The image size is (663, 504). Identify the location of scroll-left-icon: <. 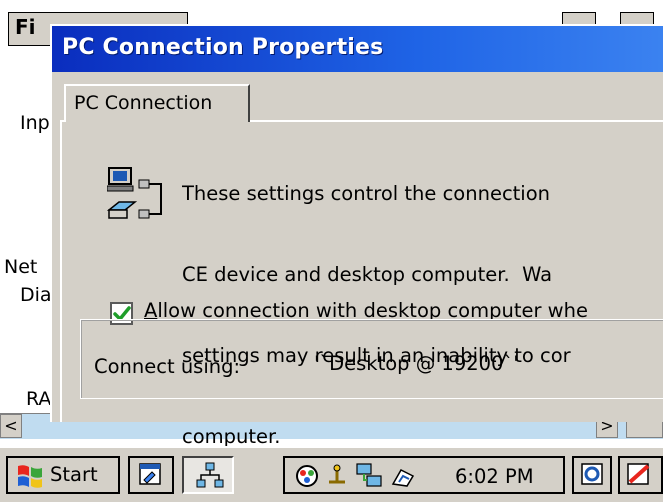
(11, 426).